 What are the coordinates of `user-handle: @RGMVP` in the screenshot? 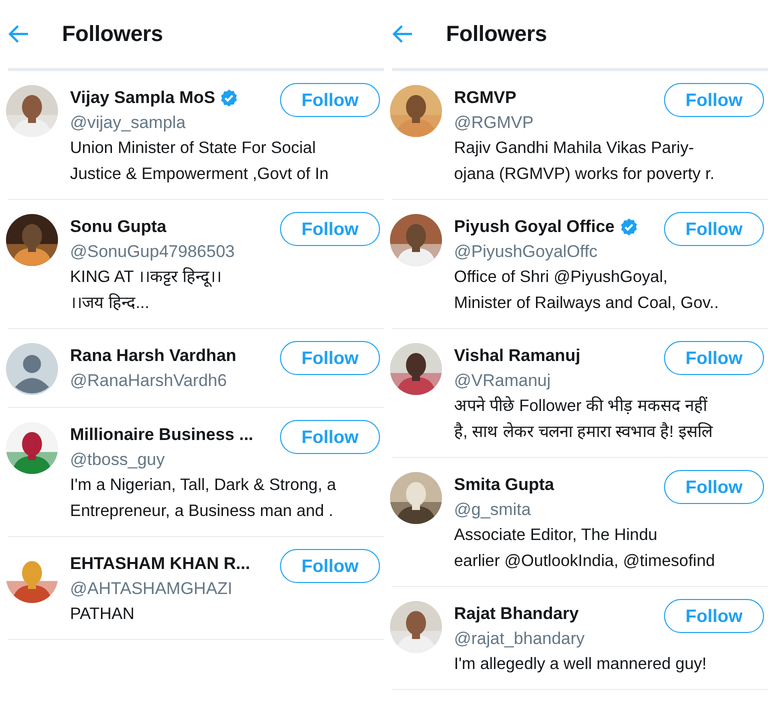 It's located at (494, 122).